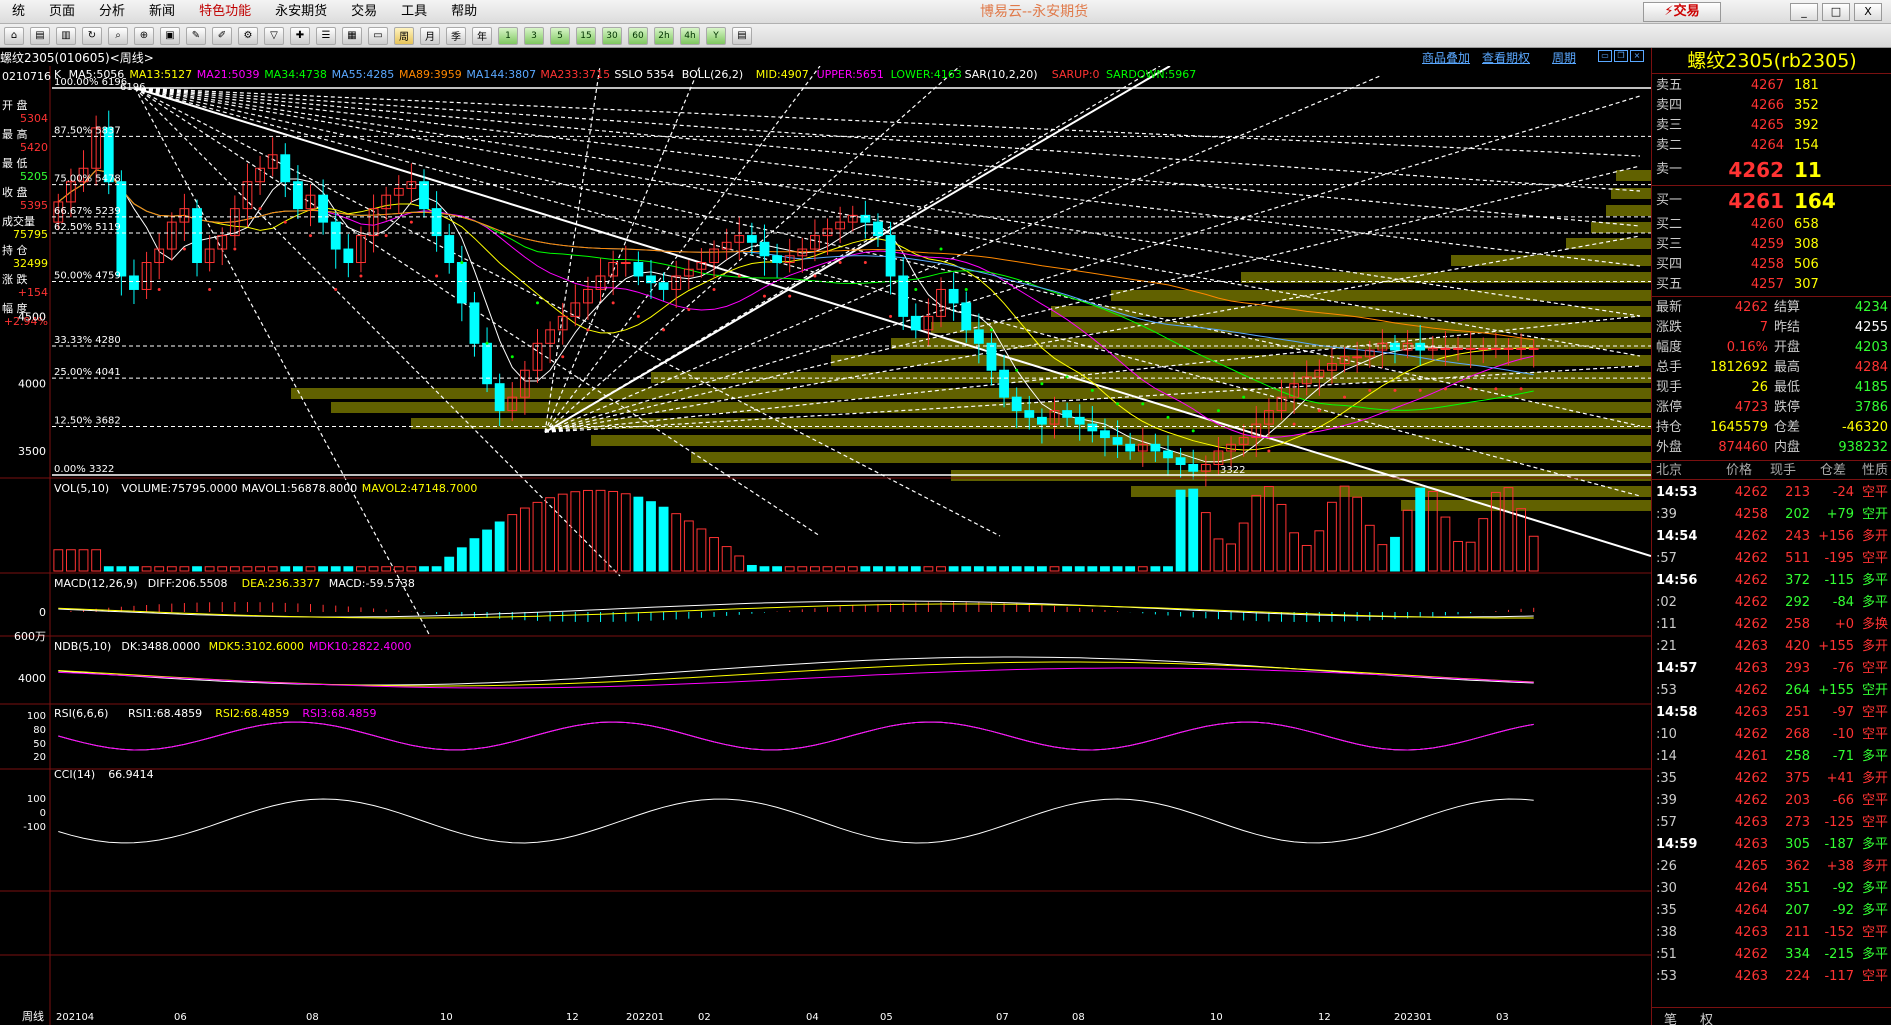 Image resolution: width=1891 pixels, height=1025 pixels. What do you see at coordinates (1771, 126) in the screenshot?
I see `ask-row: 卖三 4265 392` at bounding box center [1771, 126].